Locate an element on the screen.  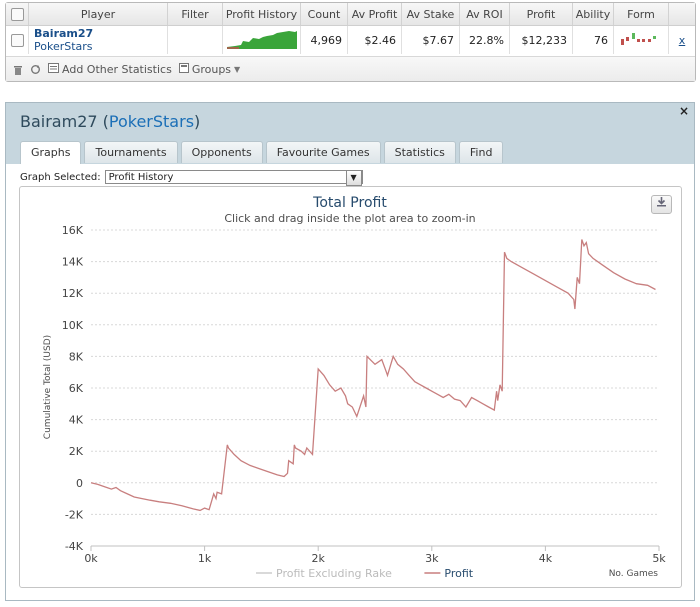
av-stake-cell: $7.67 is located at coordinates (430, 39).